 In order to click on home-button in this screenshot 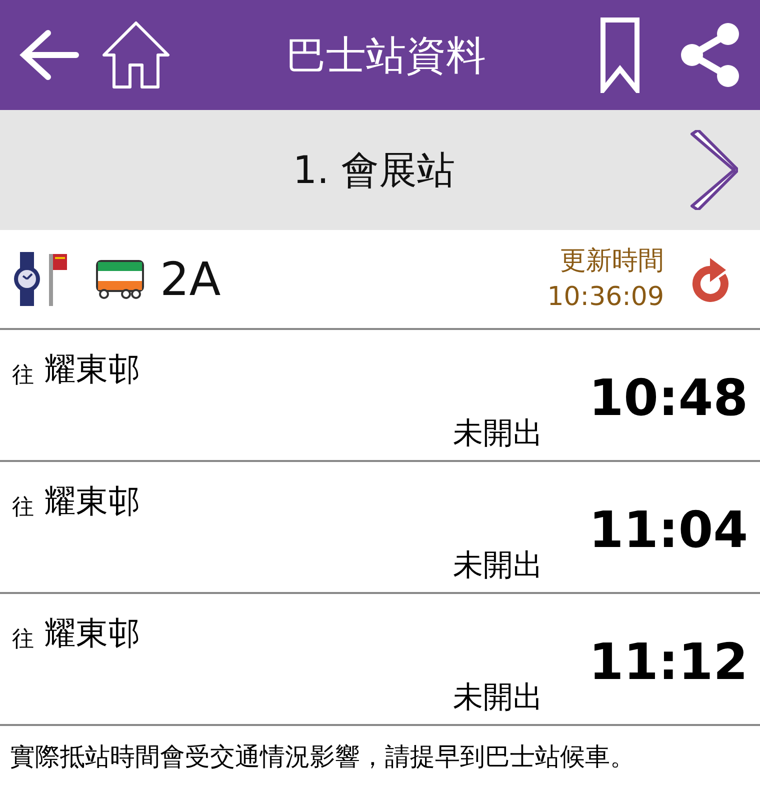, I will do `click(136, 55)`.